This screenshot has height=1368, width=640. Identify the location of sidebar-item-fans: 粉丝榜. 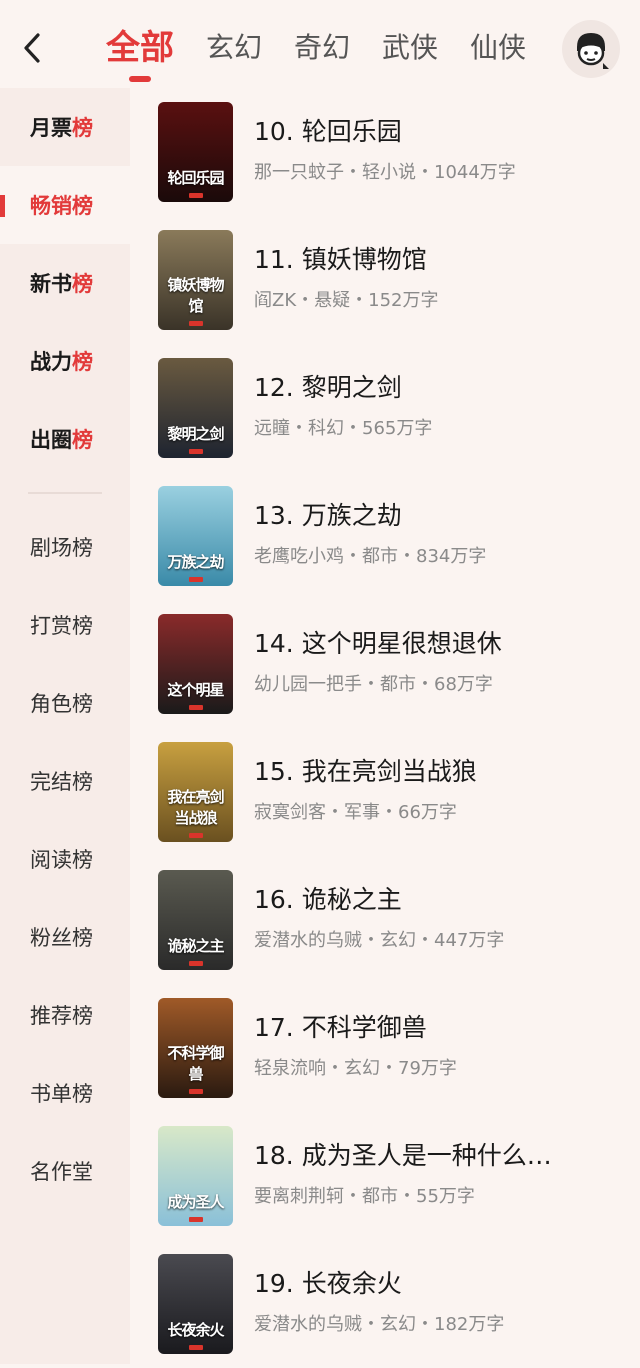
(65, 937).